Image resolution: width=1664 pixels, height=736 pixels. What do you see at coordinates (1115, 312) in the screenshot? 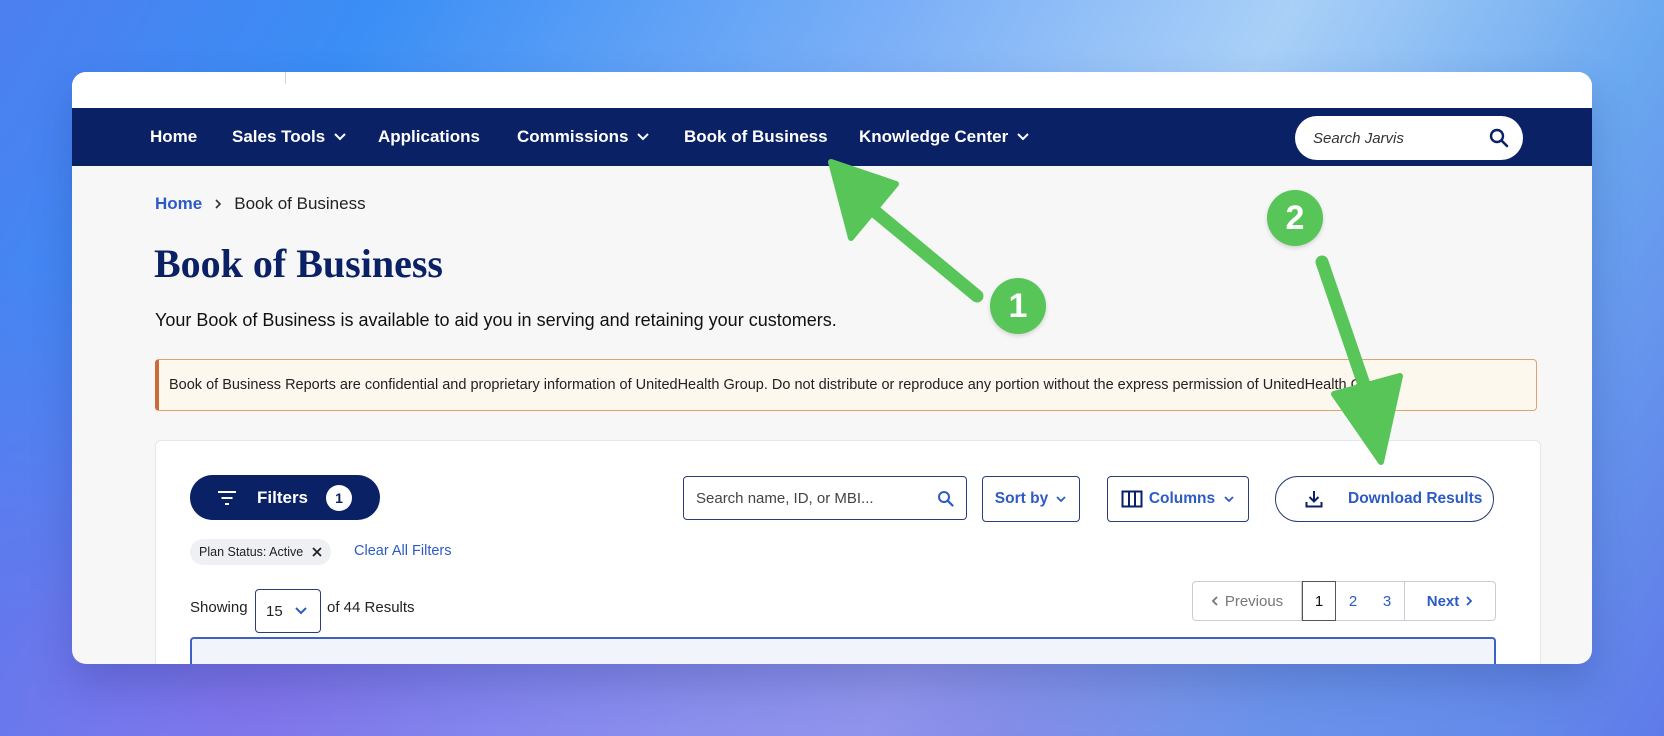
I see `annotation-arrows` at bounding box center [1115, 312].